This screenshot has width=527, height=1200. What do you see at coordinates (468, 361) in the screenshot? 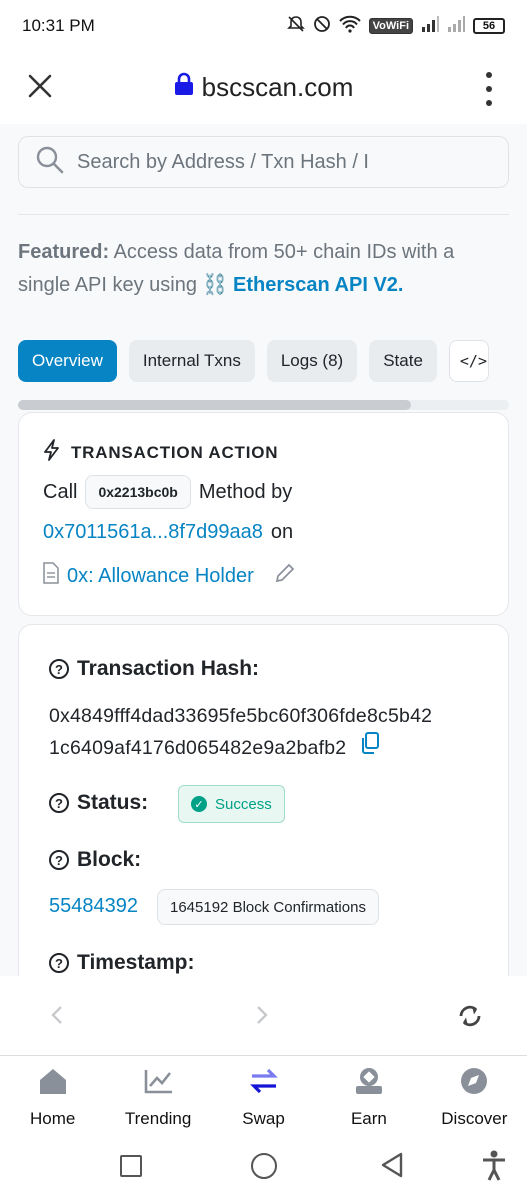
I see `tab-code: </>` at bounding box center [468, 361].